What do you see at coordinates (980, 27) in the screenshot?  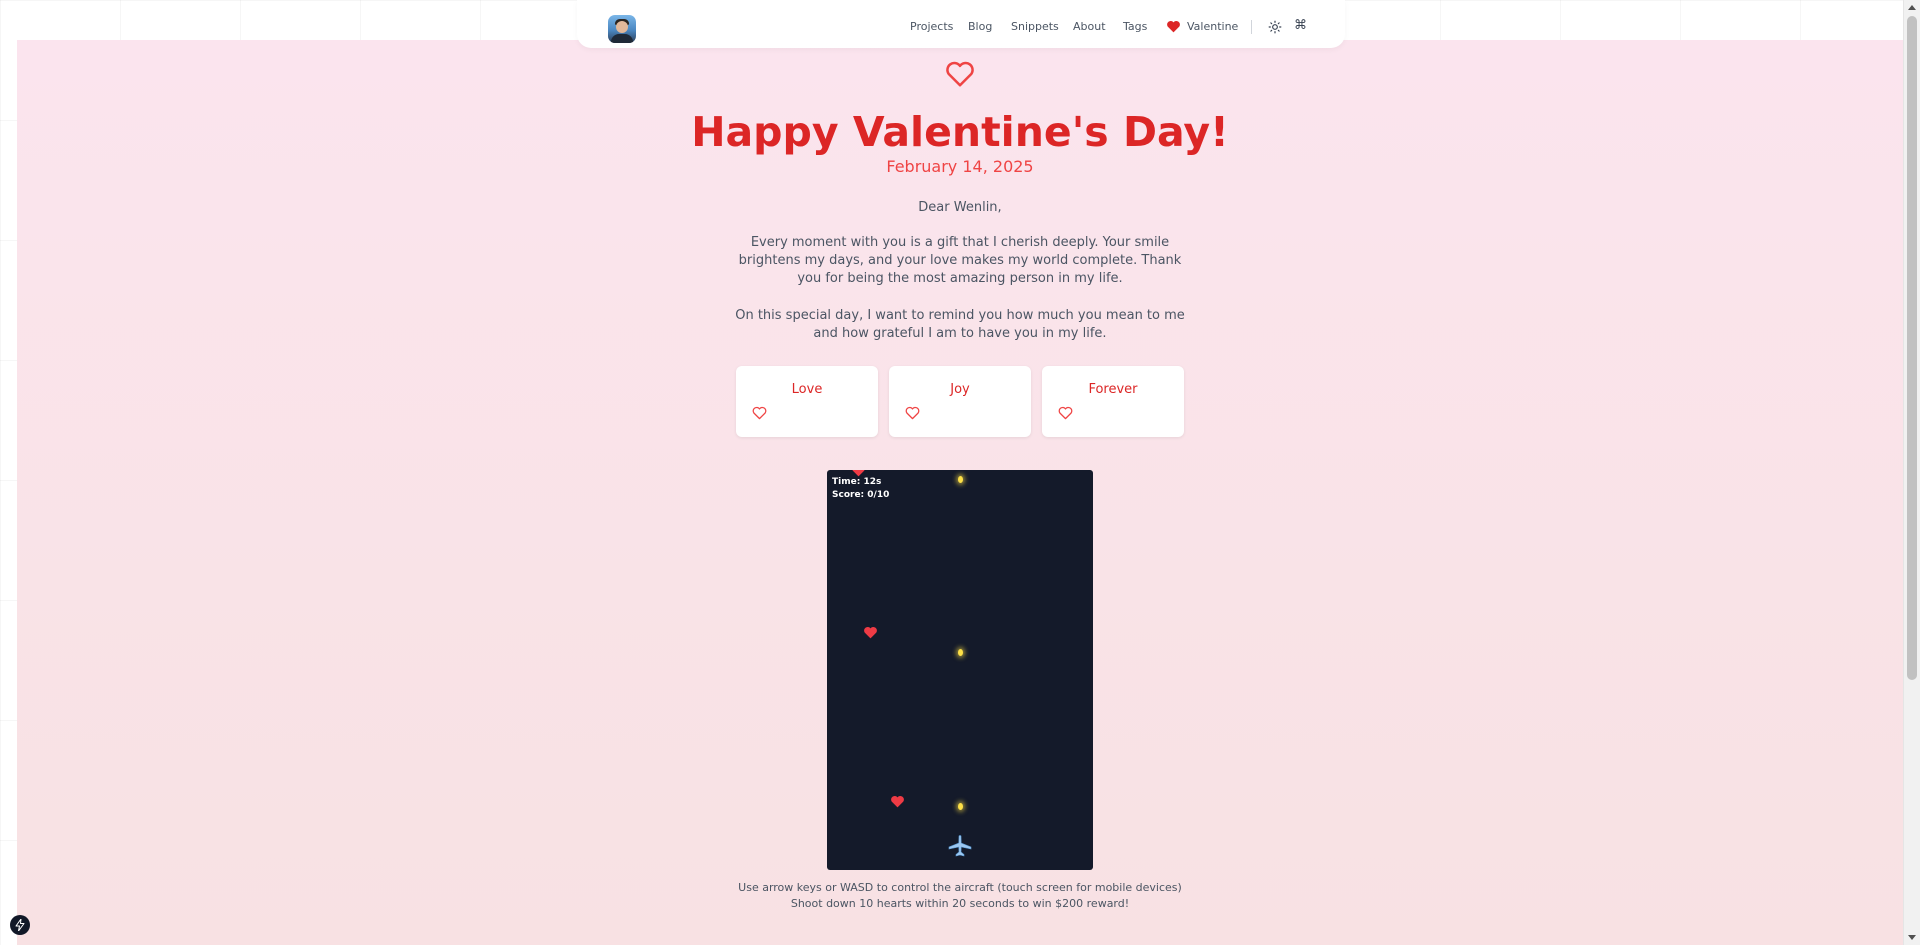 I see `nav-link-blog: Blog` at bounding box center [980, 27].